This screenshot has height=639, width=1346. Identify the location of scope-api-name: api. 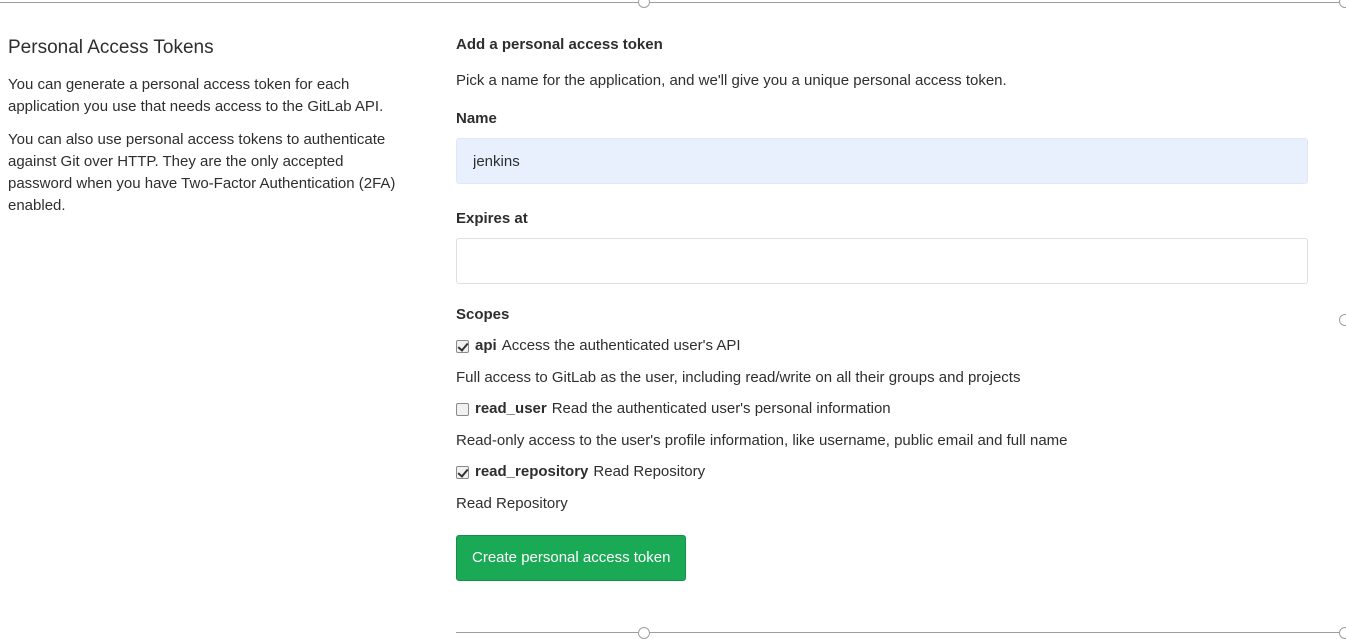
(486, 345).